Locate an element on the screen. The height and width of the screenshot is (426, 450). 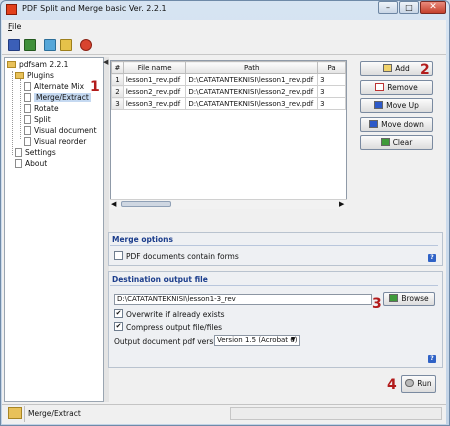
pdf-forms-label: PDF documents contain forms is located at coordinates (182, 256).